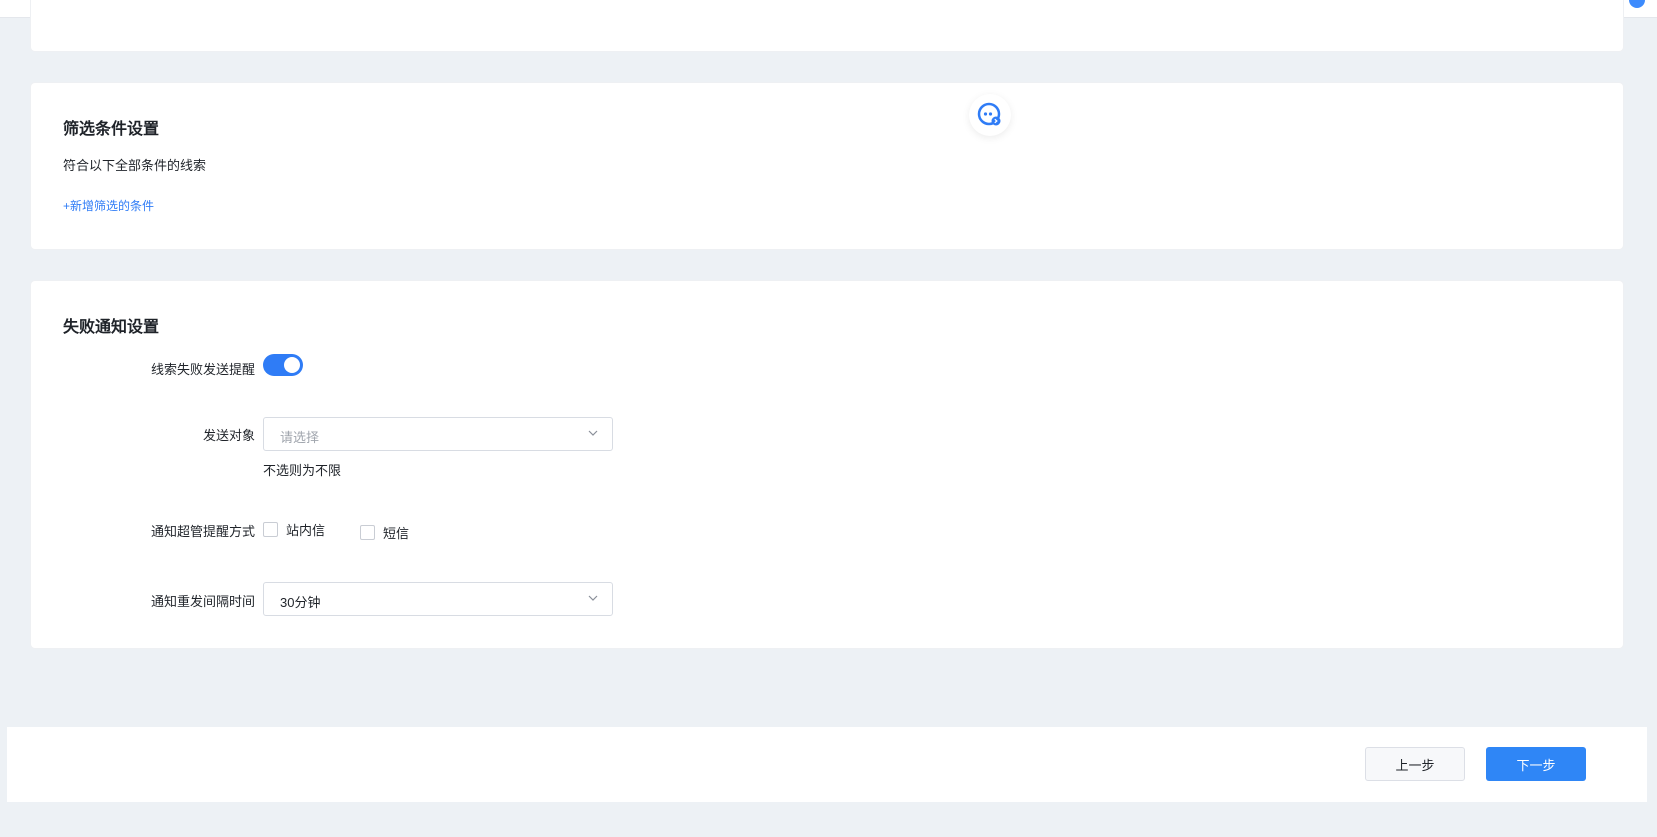 This screenshot has width=1657, height=837. I want to click on footer-bar: 上一步 下一步, so click(827, 764).